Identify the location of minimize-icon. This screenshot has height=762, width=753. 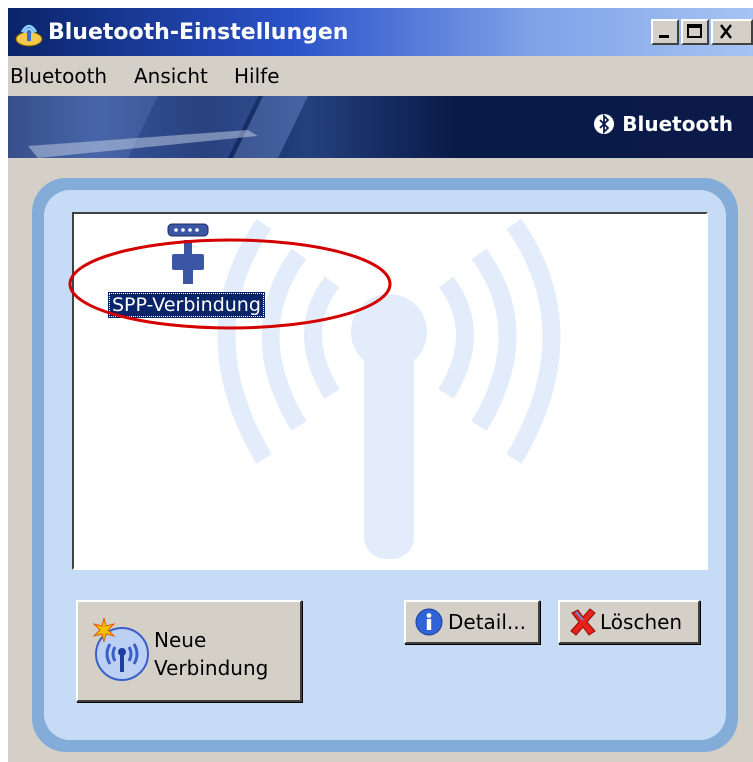
(664, 36).